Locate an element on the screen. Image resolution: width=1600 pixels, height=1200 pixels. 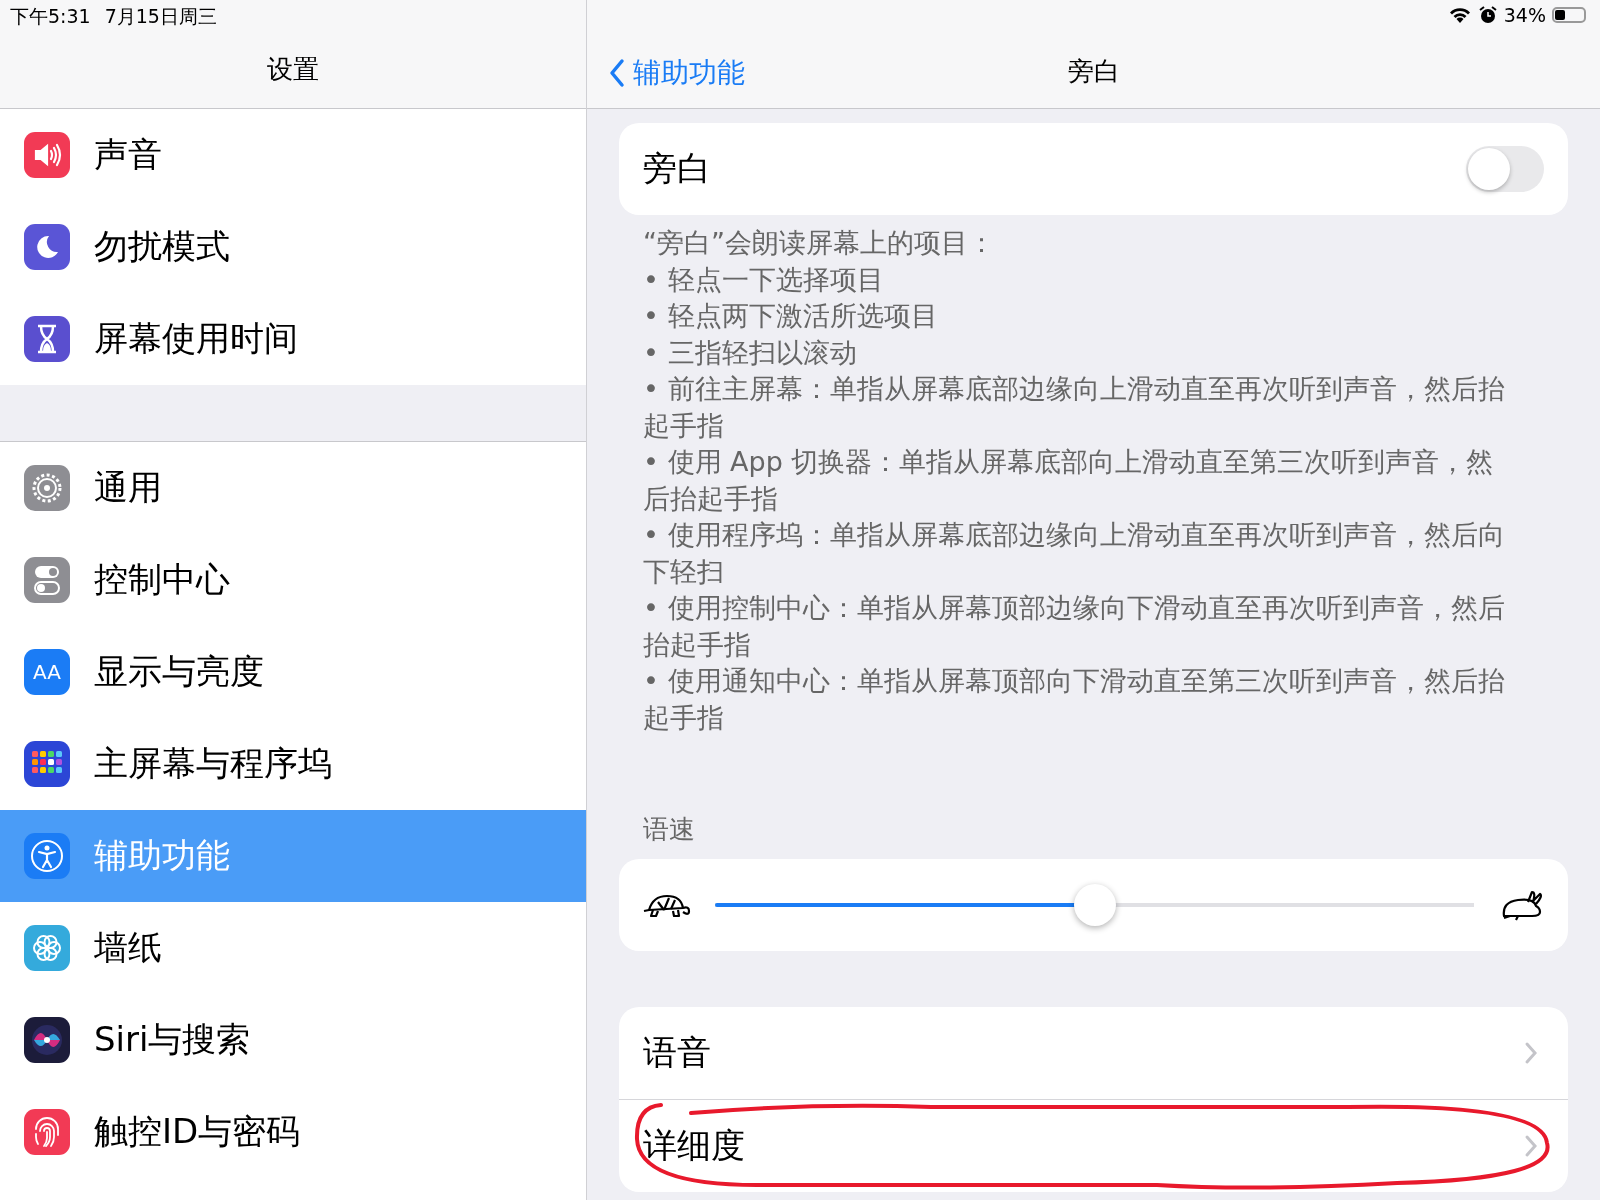
section-header: 语速 is located at coordinates (669, 829).